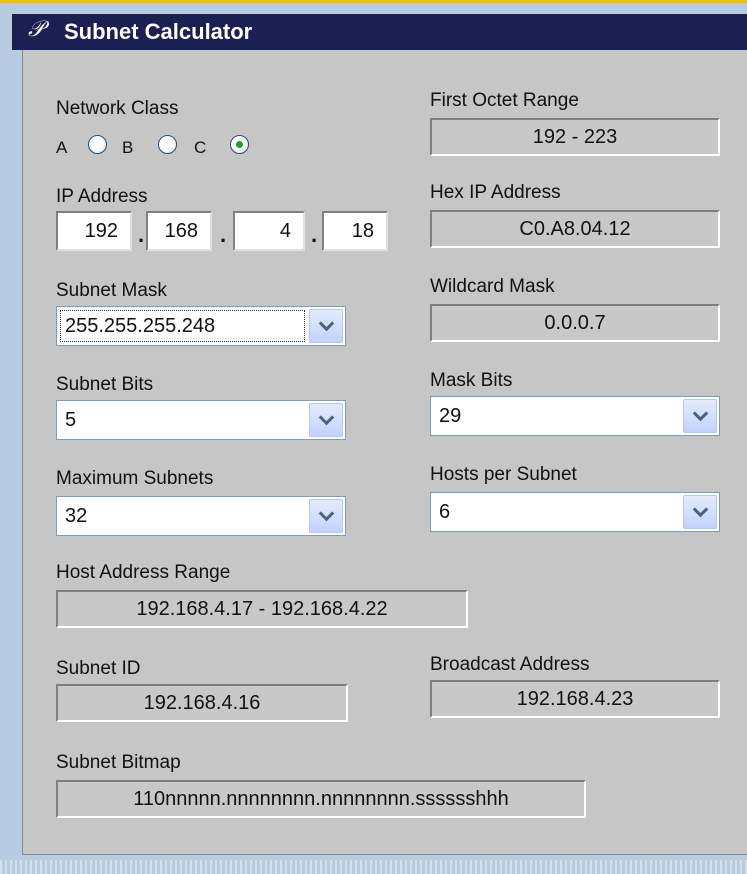  I want to click on subnet-bits-select: 5, so click(201, 420).